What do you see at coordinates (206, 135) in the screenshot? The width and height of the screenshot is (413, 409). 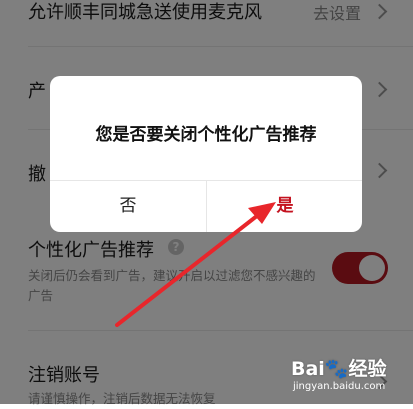 I see `dialog-title: 您是否要关闭个性化广告推荐` at bounding box center [206, 135].